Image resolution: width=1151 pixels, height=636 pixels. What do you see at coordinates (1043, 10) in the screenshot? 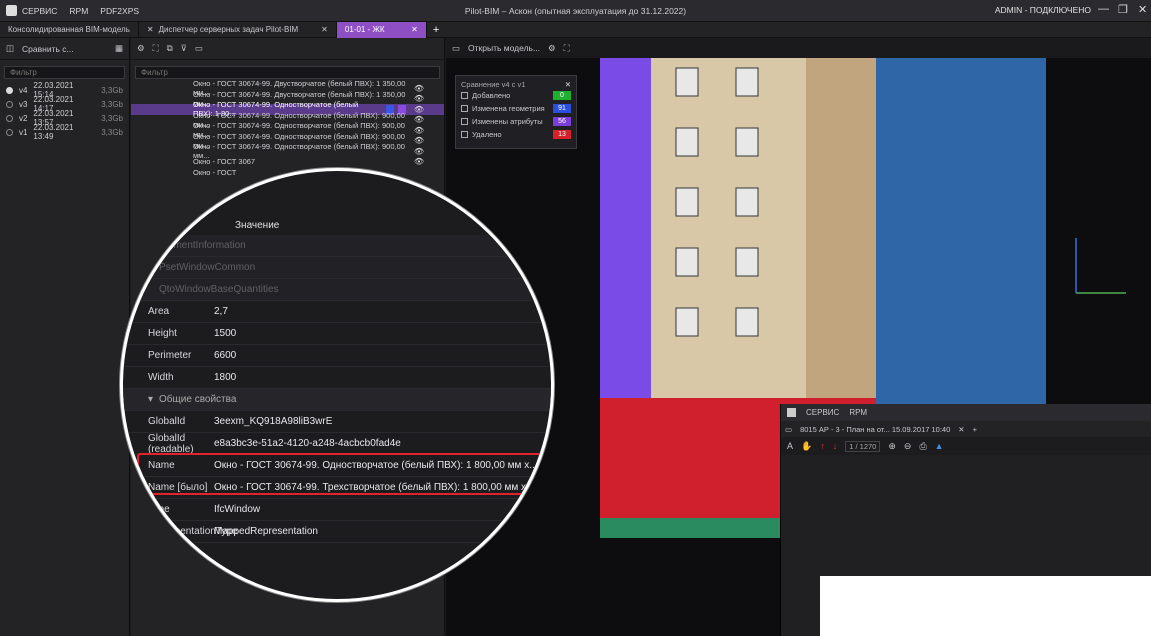
I see `user-status: ADMIN - ПОДКЛЮЧЕНО` at bounding box center [1043, 10].